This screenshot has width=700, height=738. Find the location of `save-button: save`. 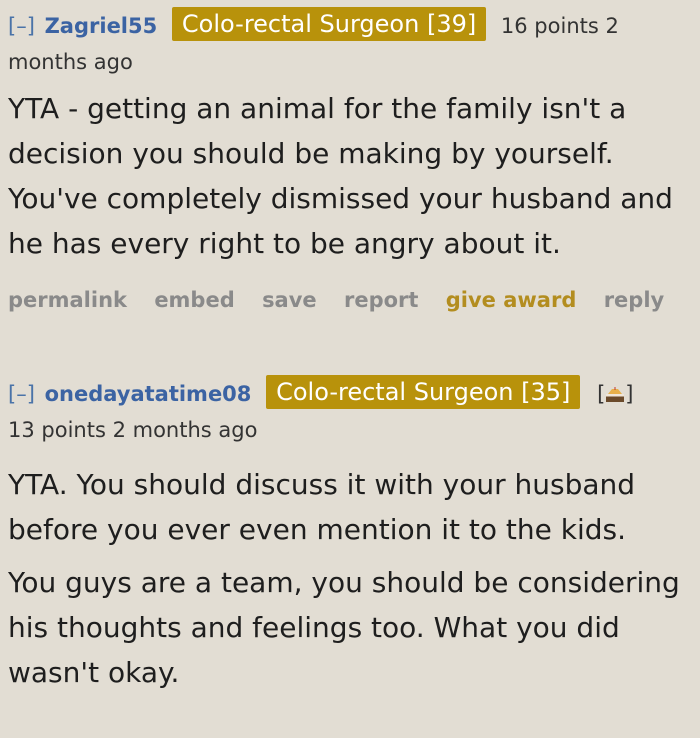

save-button: save is located at coordinates (289, 300).